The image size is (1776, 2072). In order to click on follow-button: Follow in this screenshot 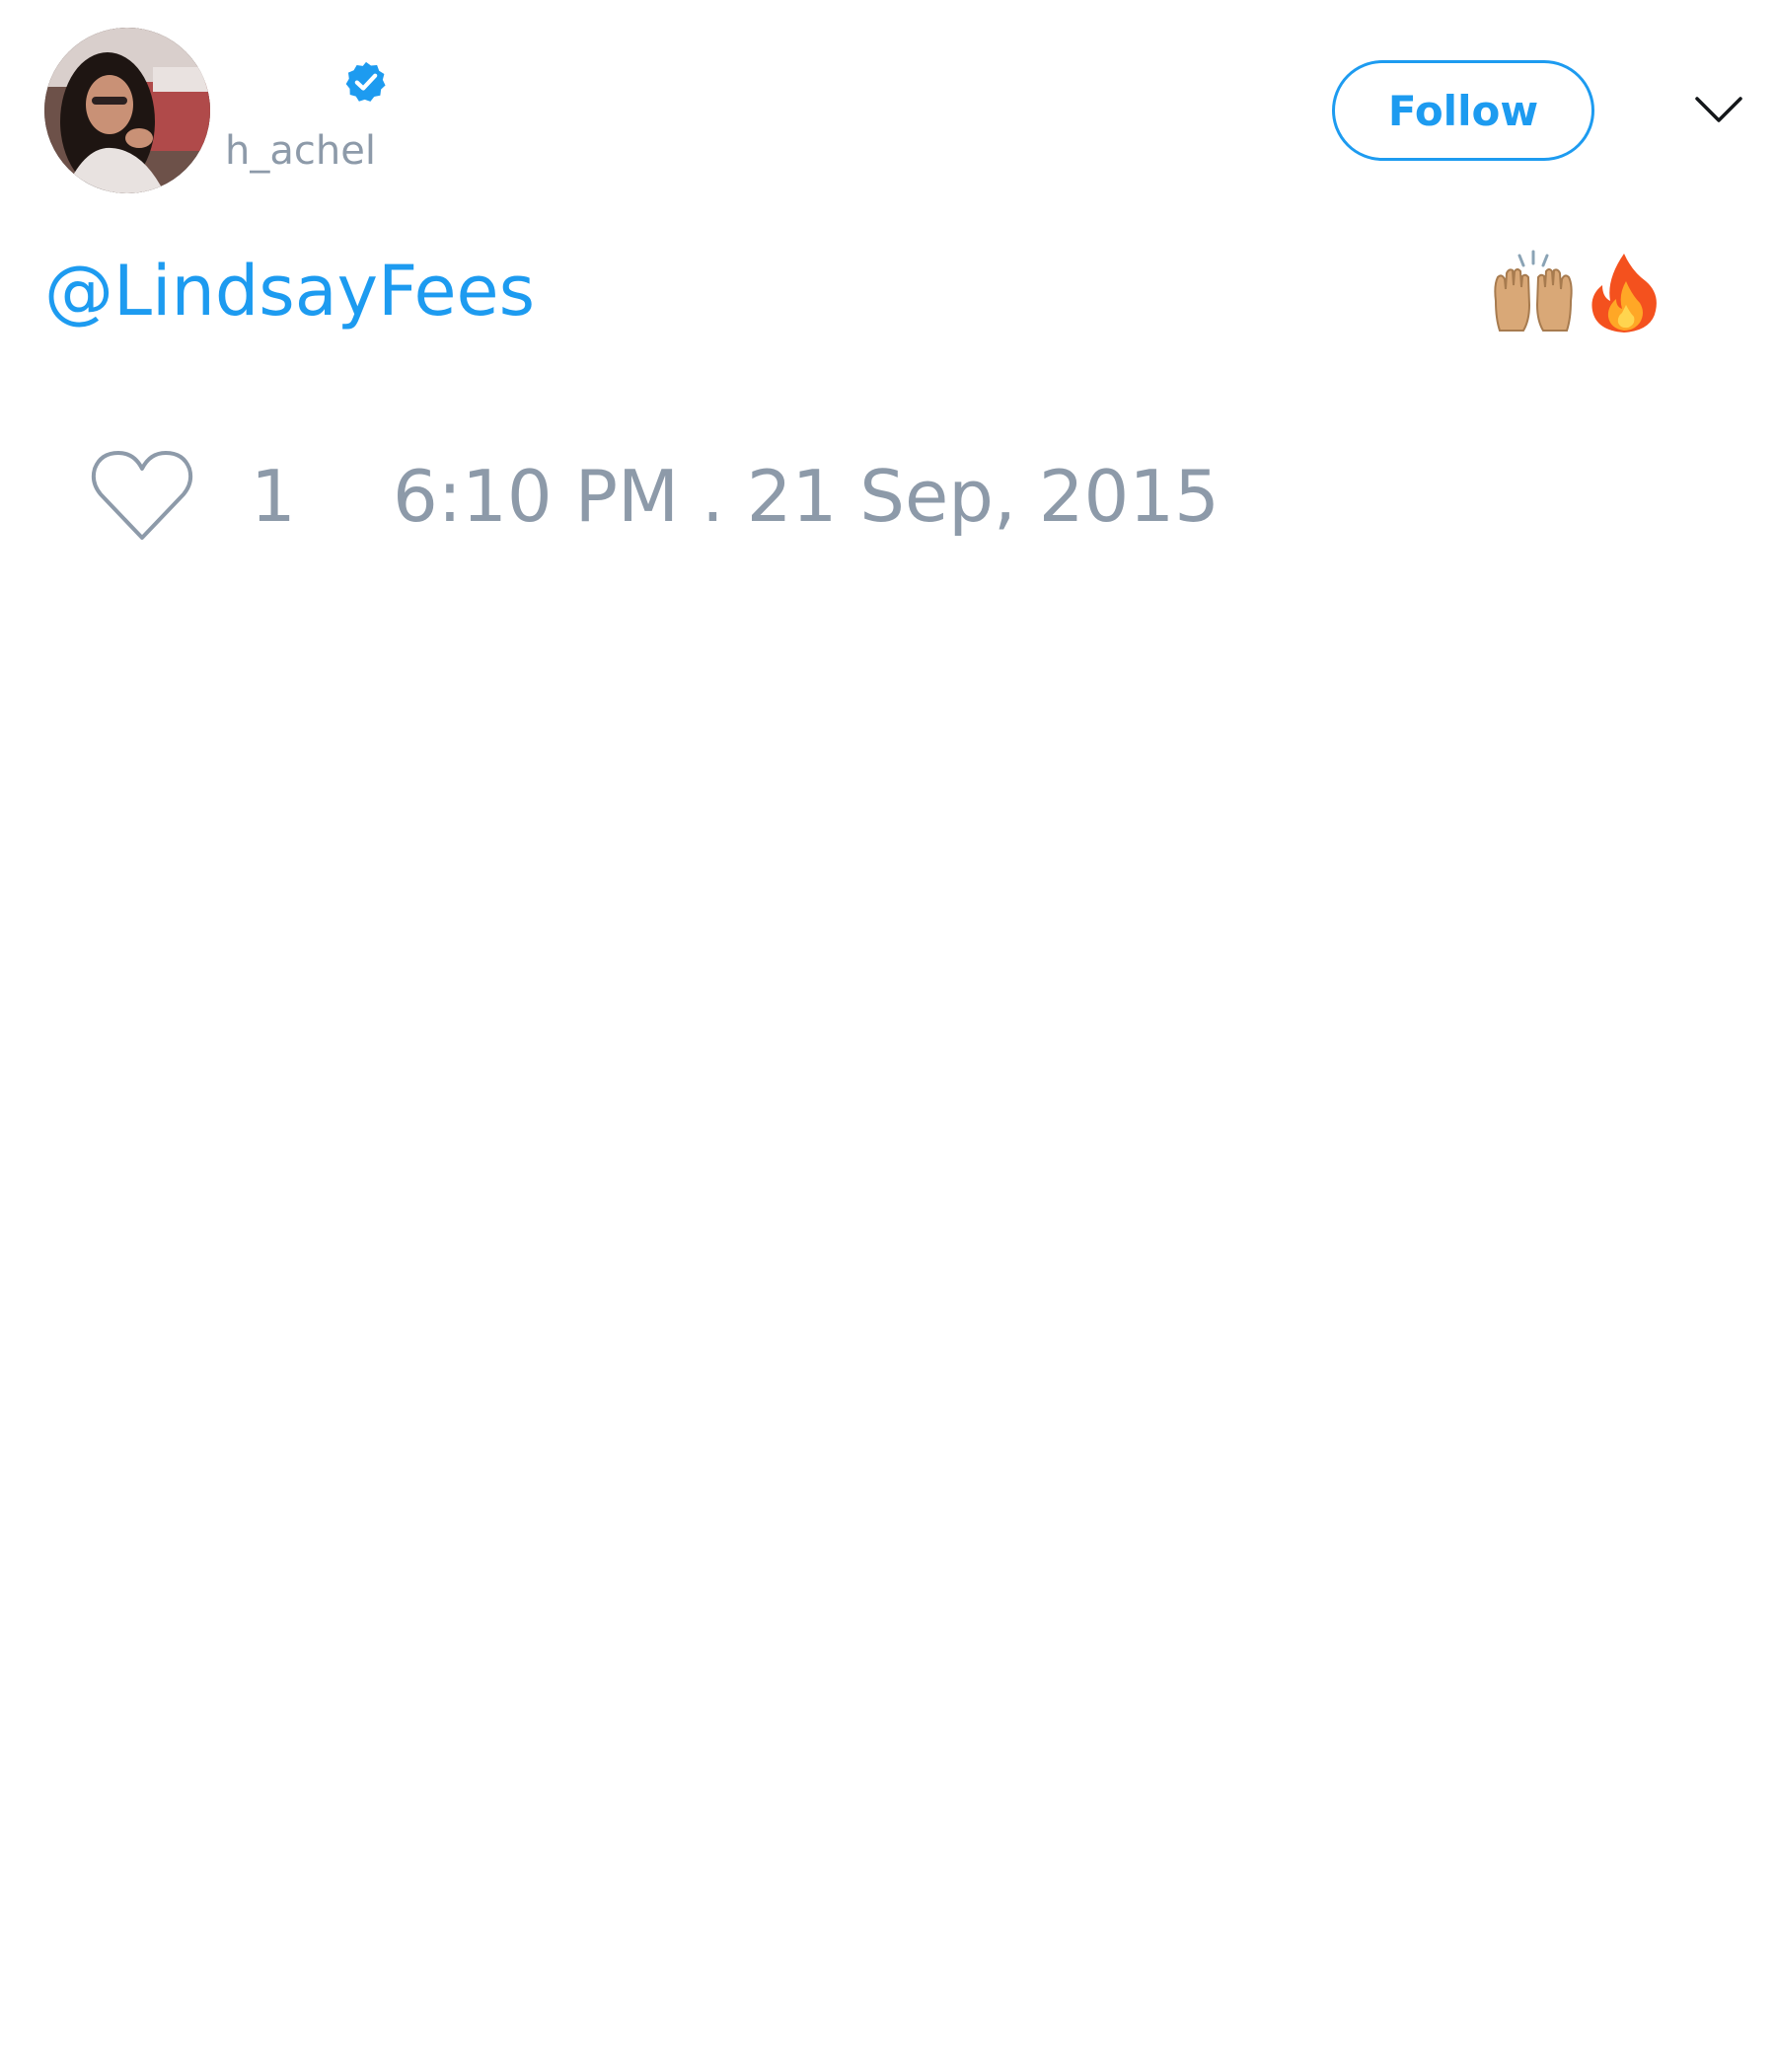, I will do `click(1463, 111)`.